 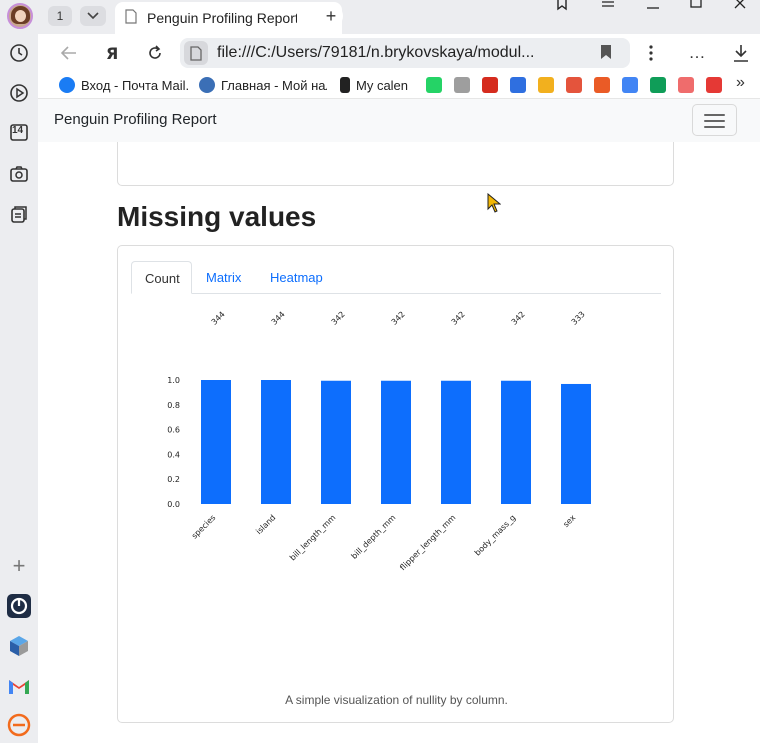 I want to click on x-tick-label: sex, so click(x=569, y=521).